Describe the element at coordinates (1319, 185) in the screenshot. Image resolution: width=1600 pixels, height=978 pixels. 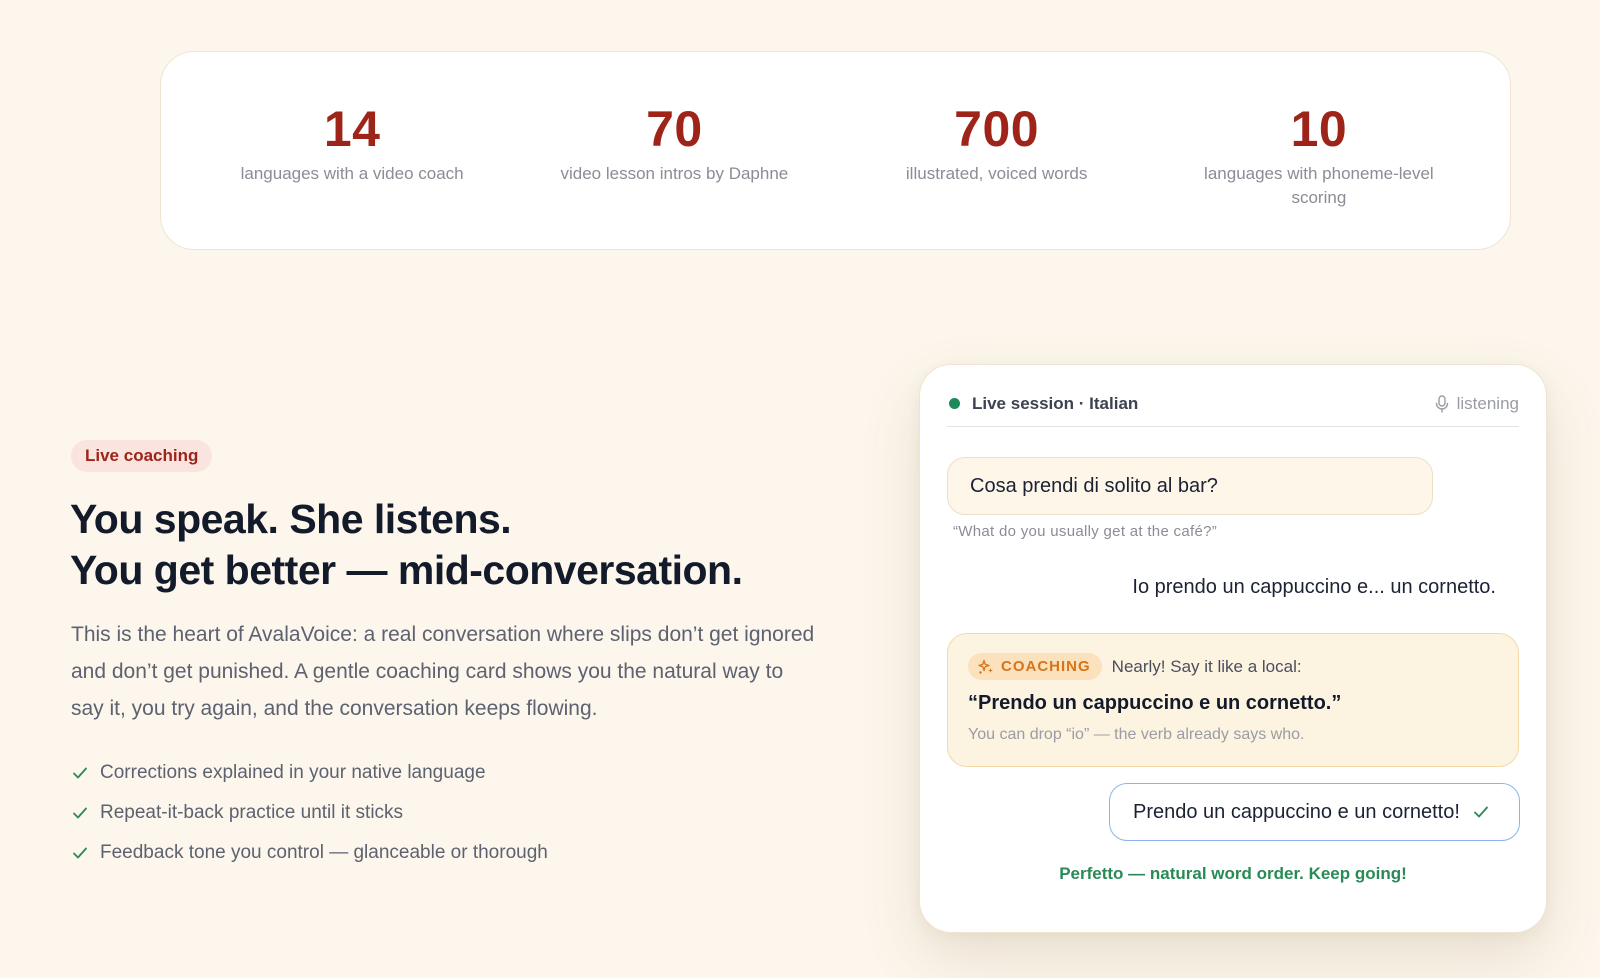
I see `stat-label: languages with phoneme-level scoring` at that location.